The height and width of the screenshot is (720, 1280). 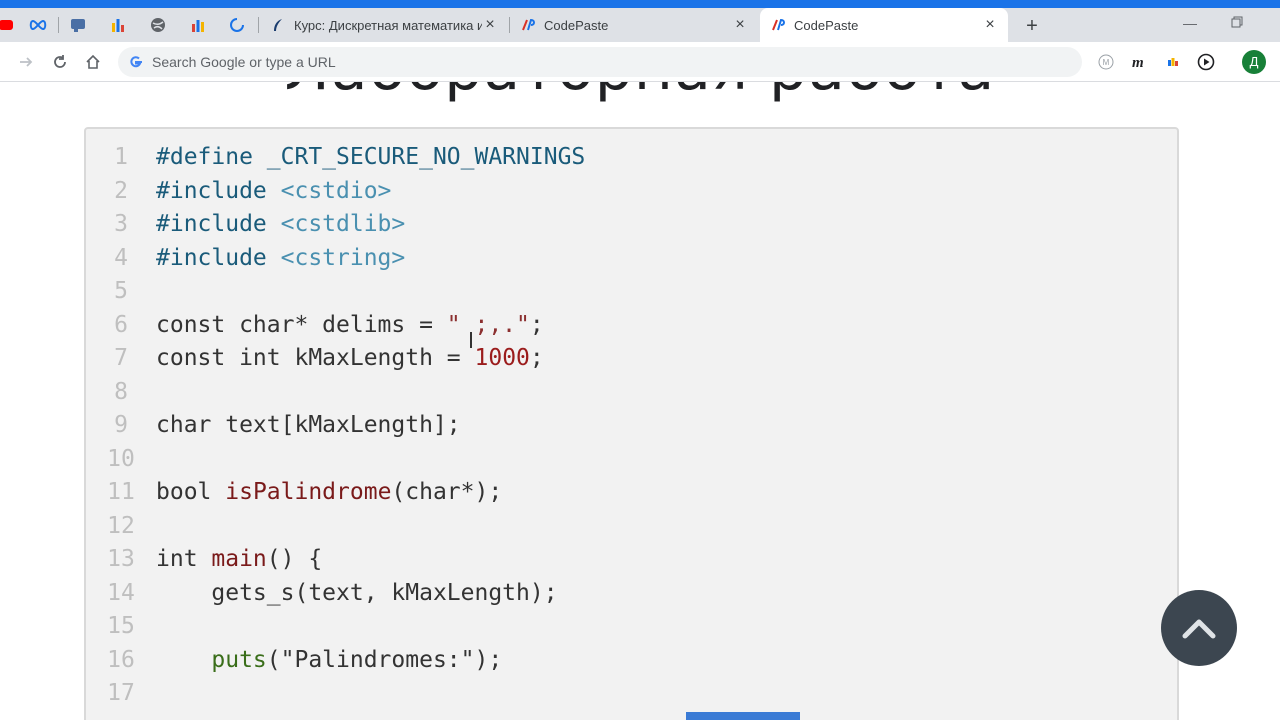 I want to click on code-line: 9 char text[kMaxLength];, so click(x=335, y=426).